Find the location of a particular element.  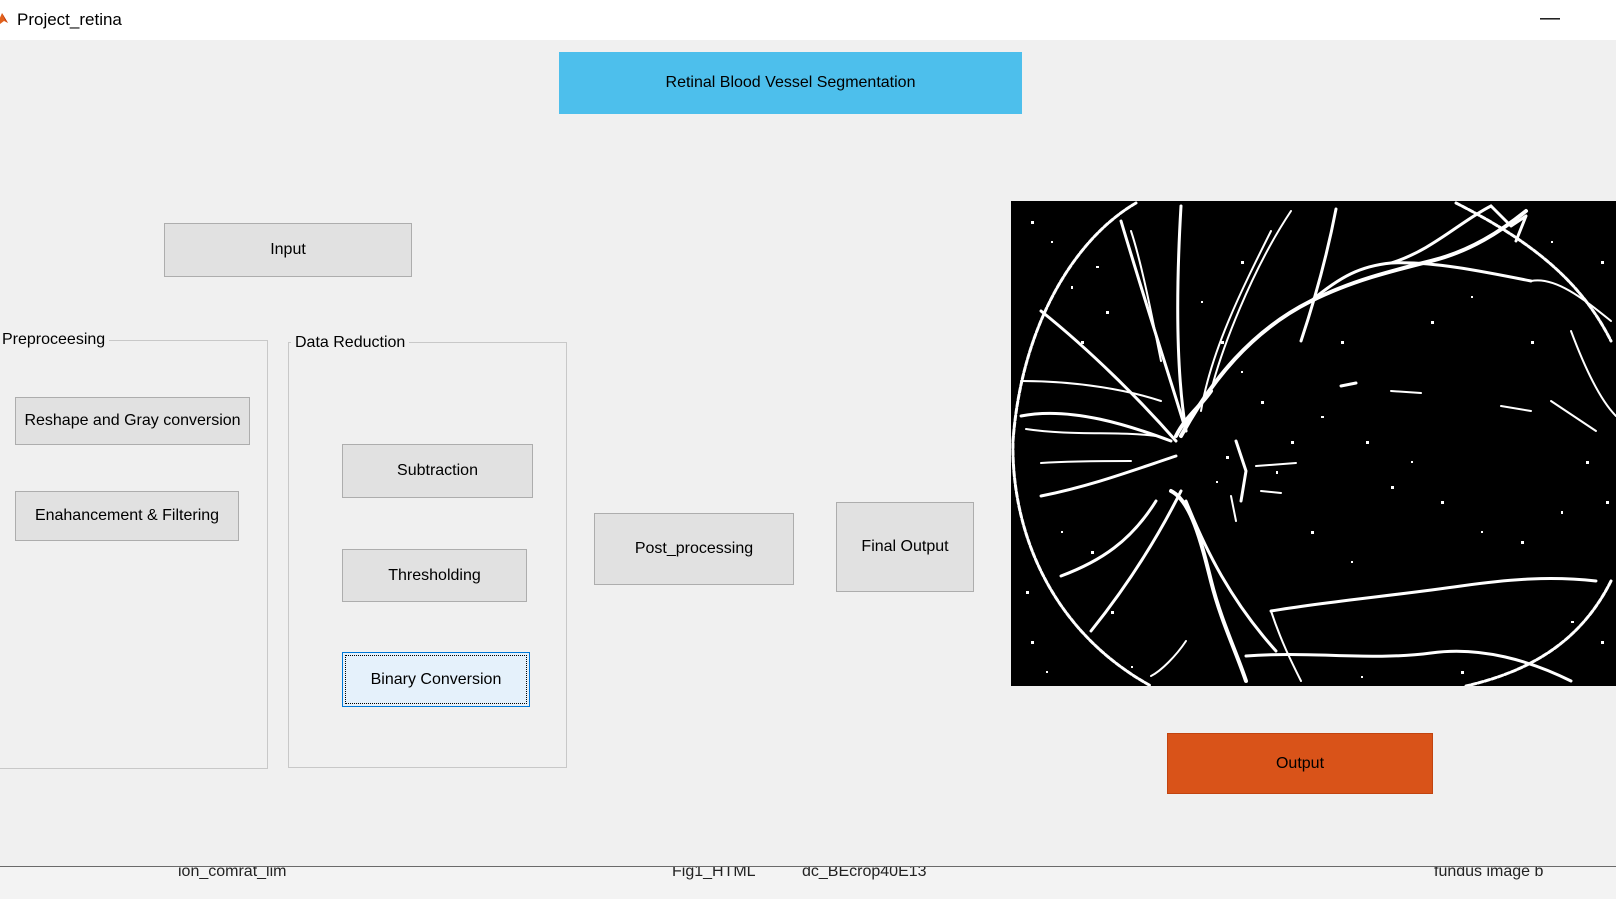

final-output-button: Final Output is located at coordinates (905, 547).